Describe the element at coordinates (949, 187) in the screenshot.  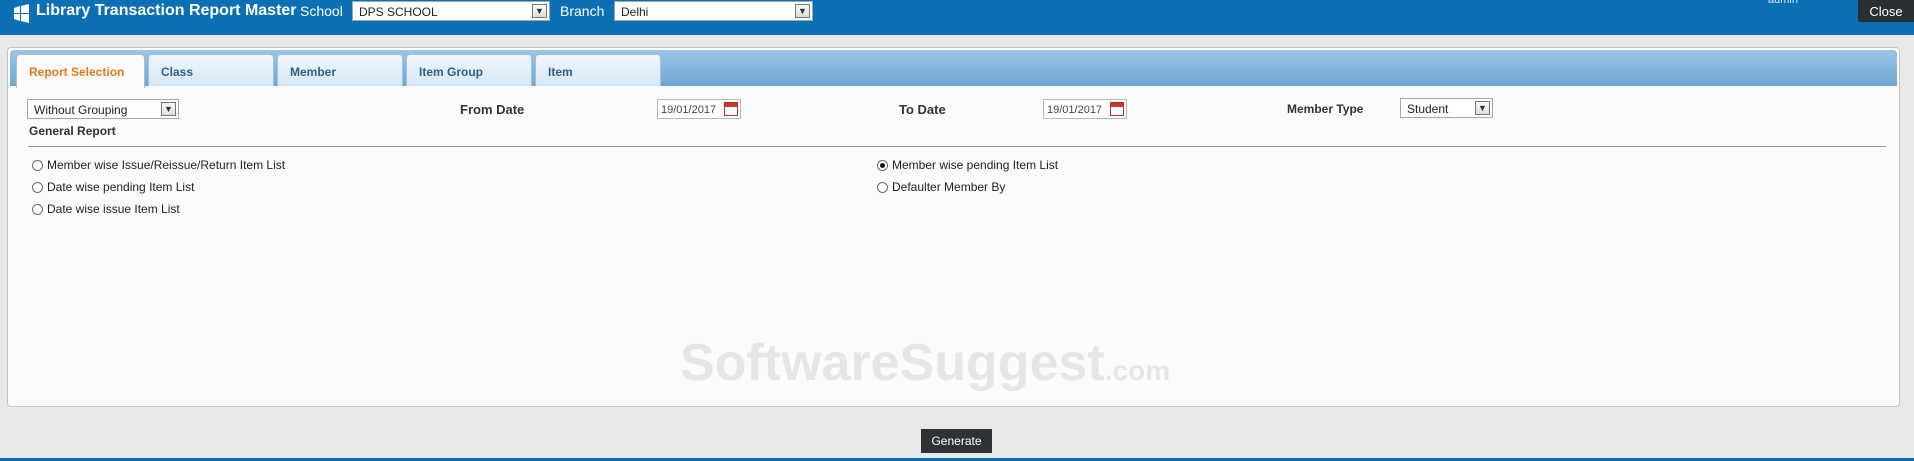
I see `radio-label: Defaulter Member By` at that location.